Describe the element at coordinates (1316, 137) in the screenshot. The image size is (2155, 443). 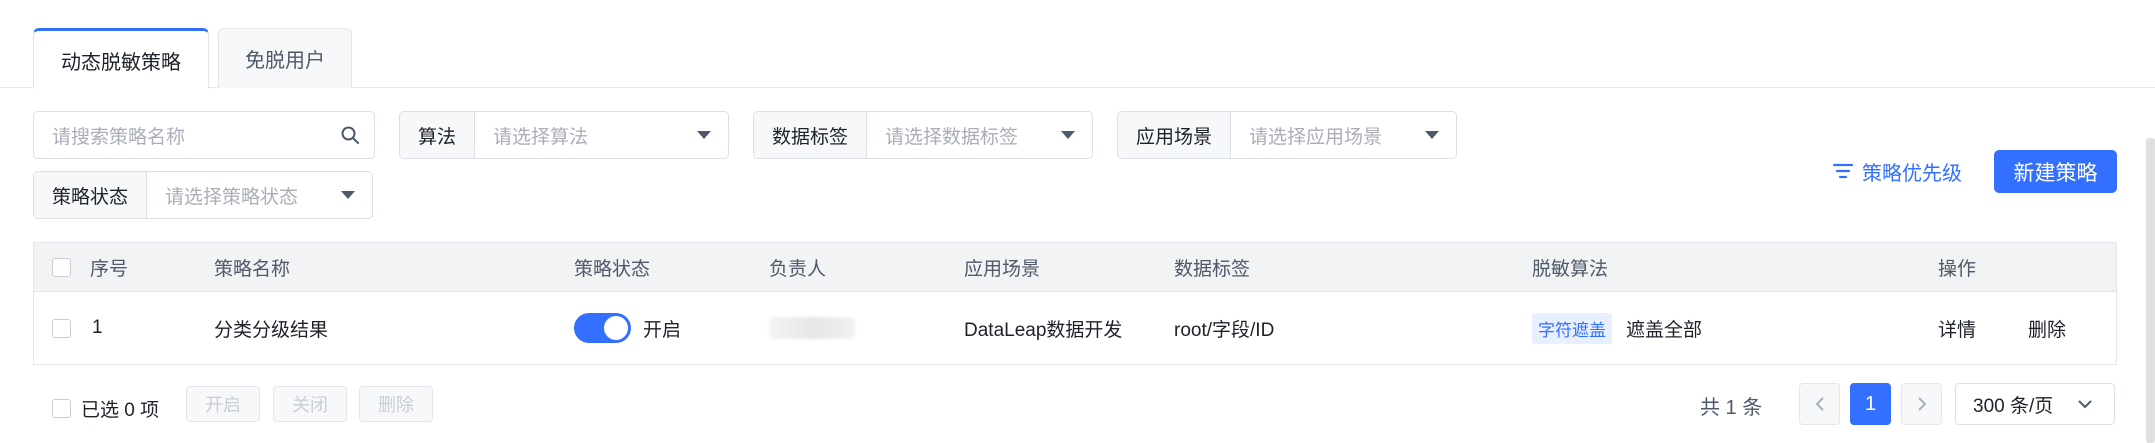
I see `scene-select-placeholder: 请选择应用场景` at that location.